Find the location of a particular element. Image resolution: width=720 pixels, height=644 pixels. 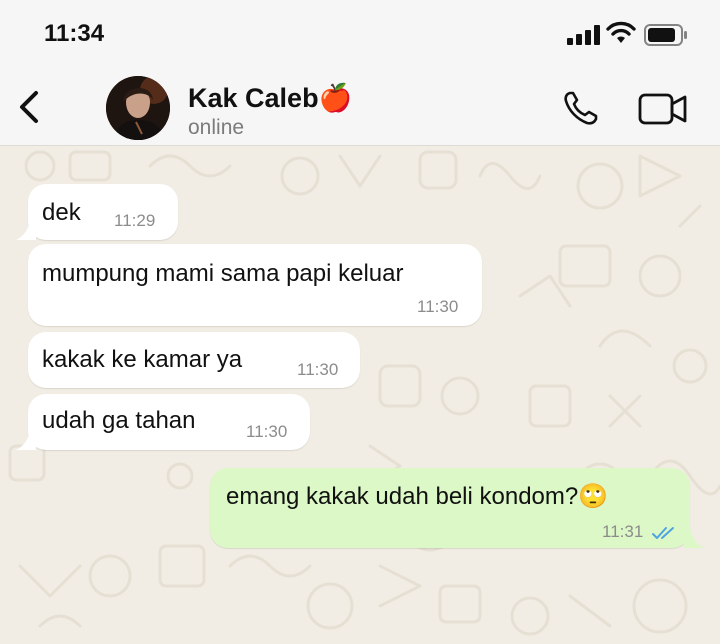

message-time: 11:29 is located at coordinates (135, 220).